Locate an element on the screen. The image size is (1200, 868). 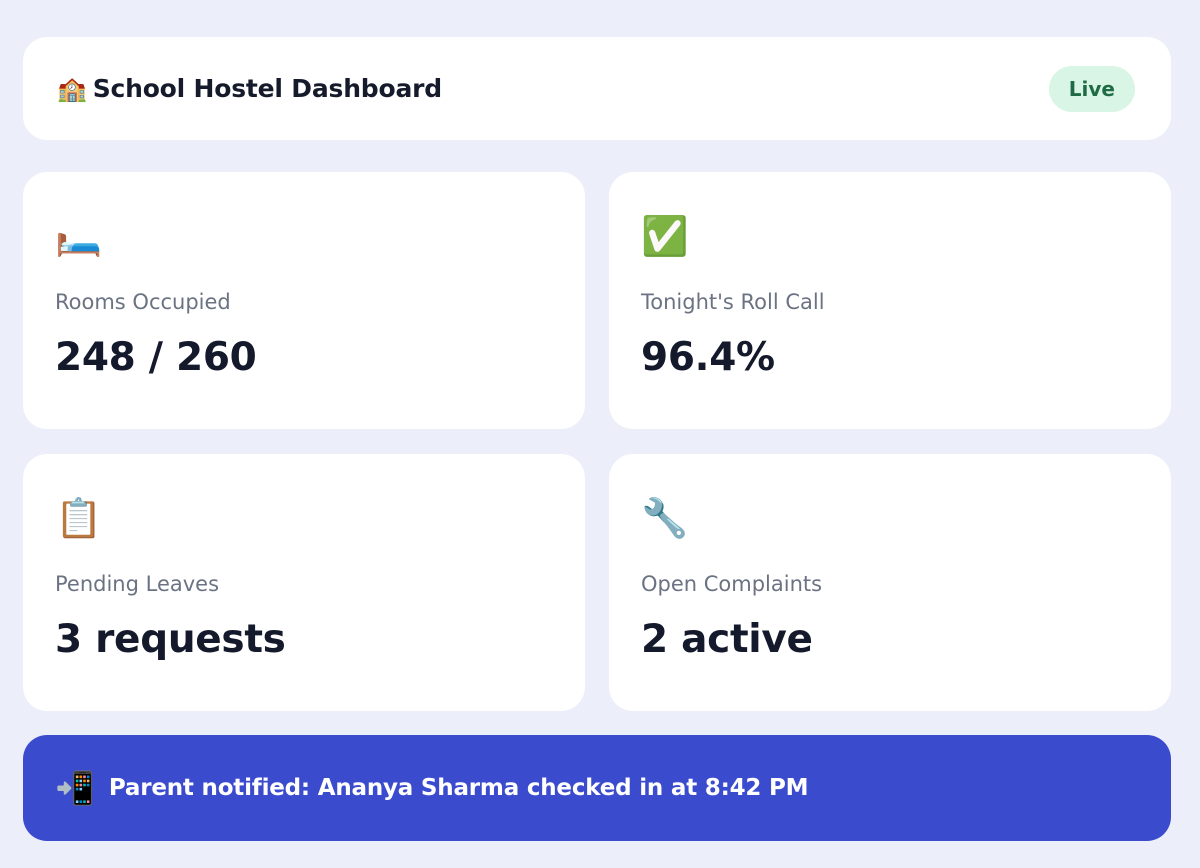
roll-call-card: ✅ Tonight's Roll Call 96.4% is located at coordinates (890, 300).